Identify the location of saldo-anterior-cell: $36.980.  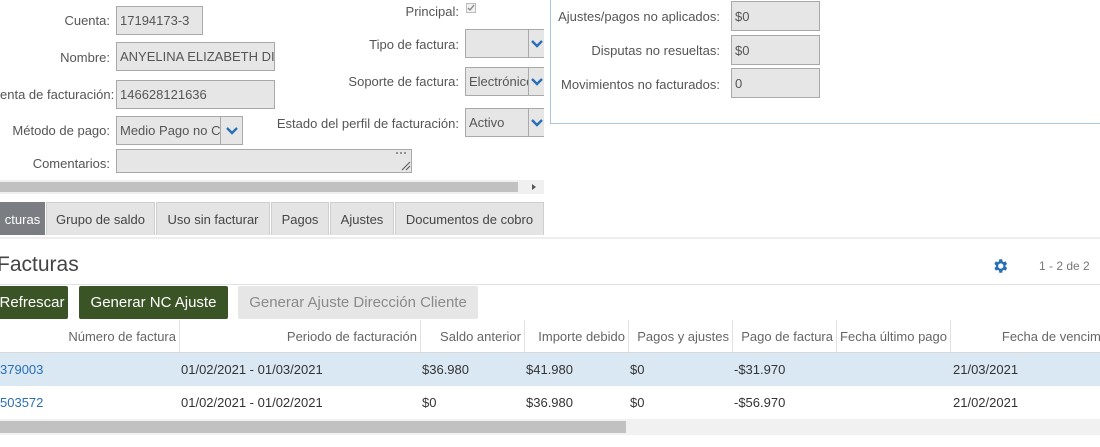
(445, 369).